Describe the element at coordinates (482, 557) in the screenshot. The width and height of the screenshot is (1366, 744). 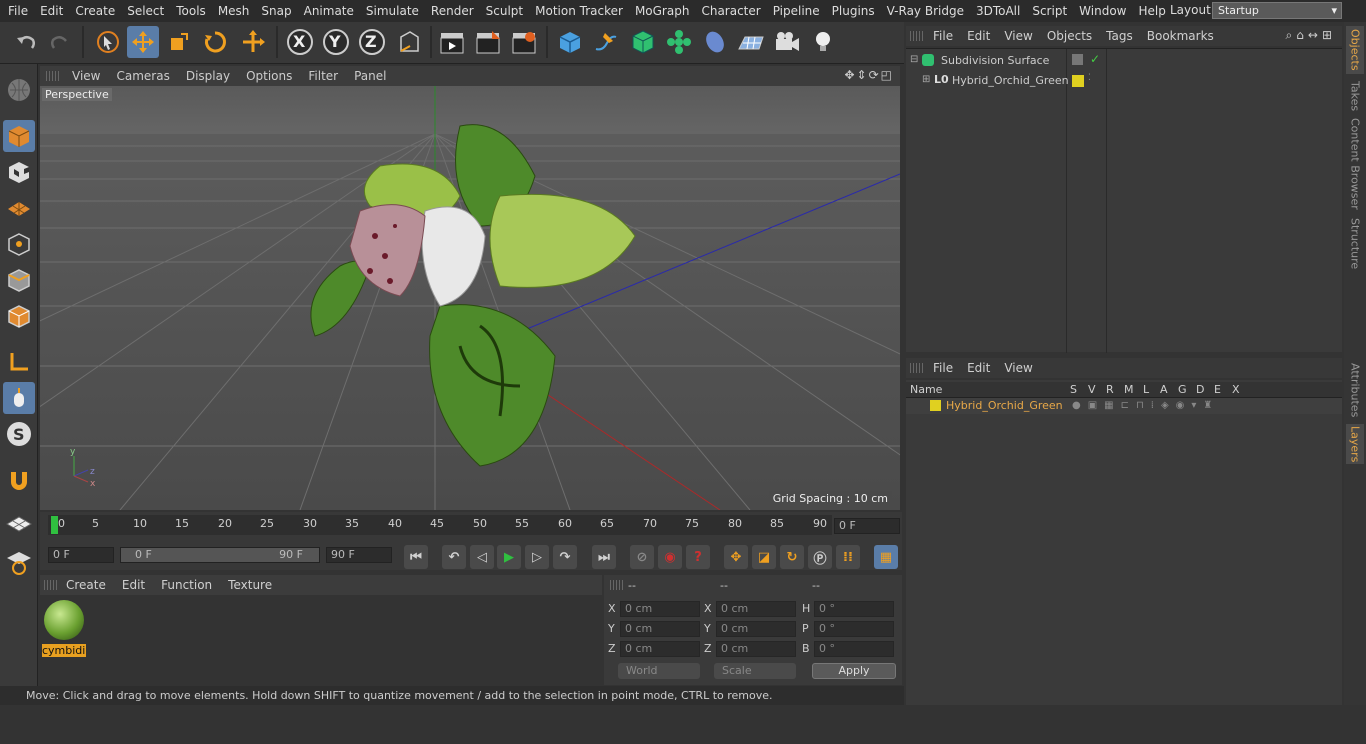
I see `previous-frame-icon: ◁` at that location.